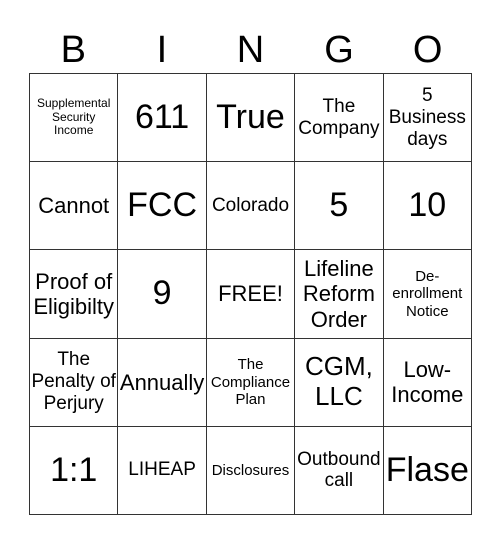  I want to click on bingo-cell: The Company, so click(339, 118).